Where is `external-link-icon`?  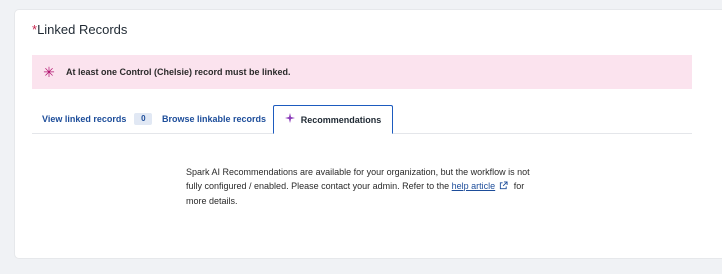 external-link-icon is located at coordinates (503, 187).